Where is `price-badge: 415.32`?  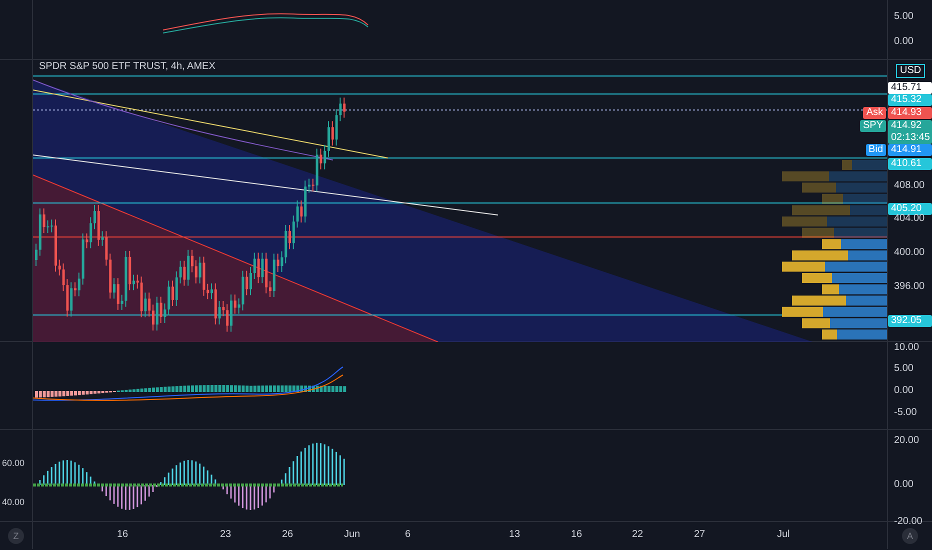 price-badge: 415.32 is located at coordinates (910, 100).